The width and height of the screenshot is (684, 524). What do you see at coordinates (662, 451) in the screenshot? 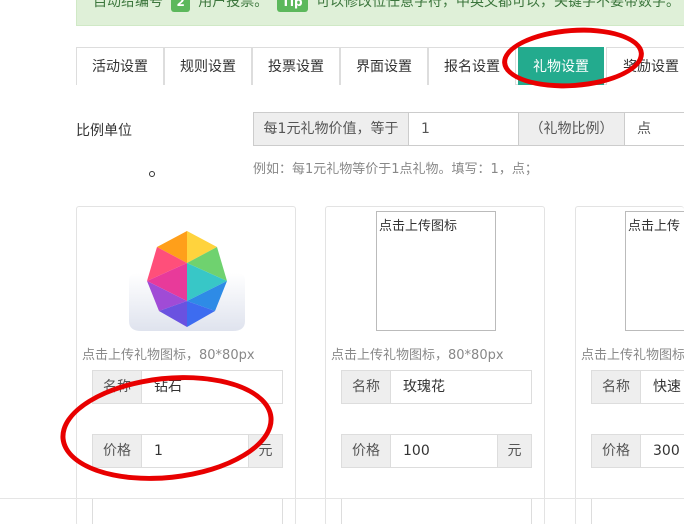
I see `gift-price-input: 300` at bounding box center [662, 451].